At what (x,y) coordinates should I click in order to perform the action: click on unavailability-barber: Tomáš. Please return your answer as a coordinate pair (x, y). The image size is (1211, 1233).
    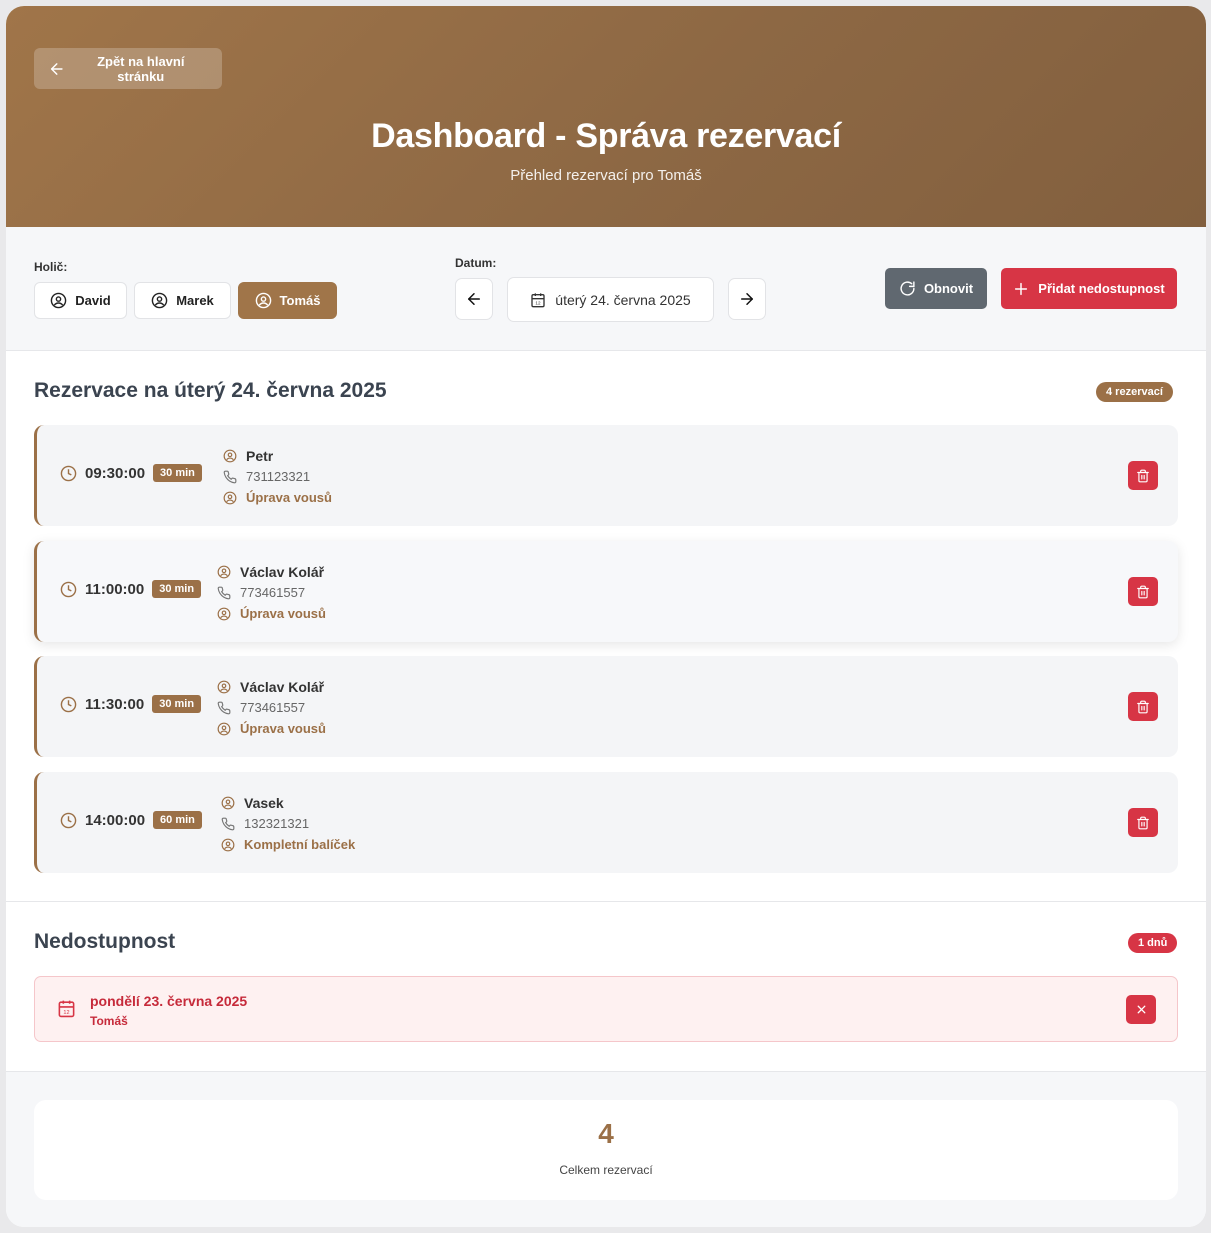
    Looking at the image, I should click on (109, 1021).